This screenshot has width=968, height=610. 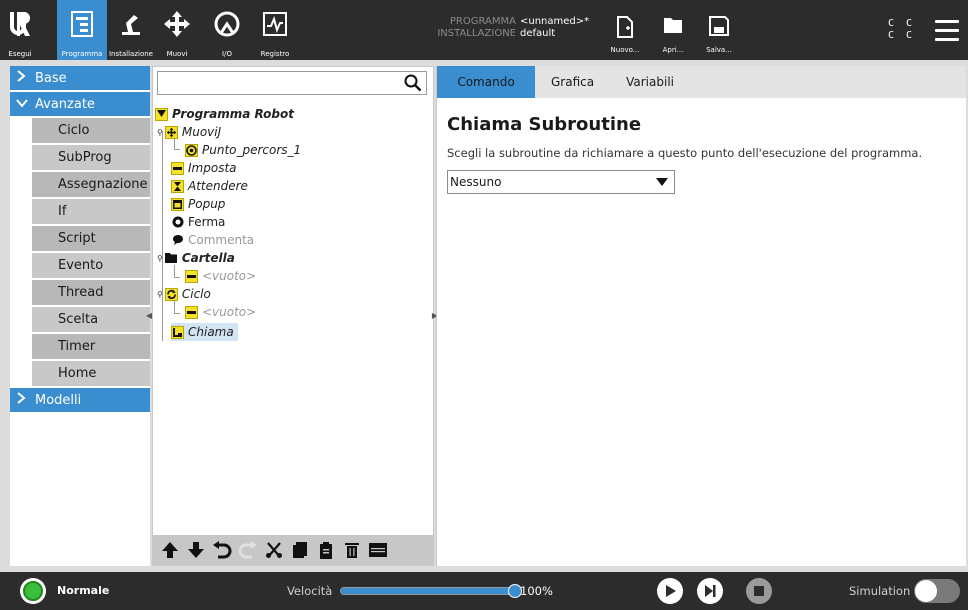 What do you see at coordinates (326, 550) in the screenshot?
I see `paste-icon` at bounding box center [326, 550].